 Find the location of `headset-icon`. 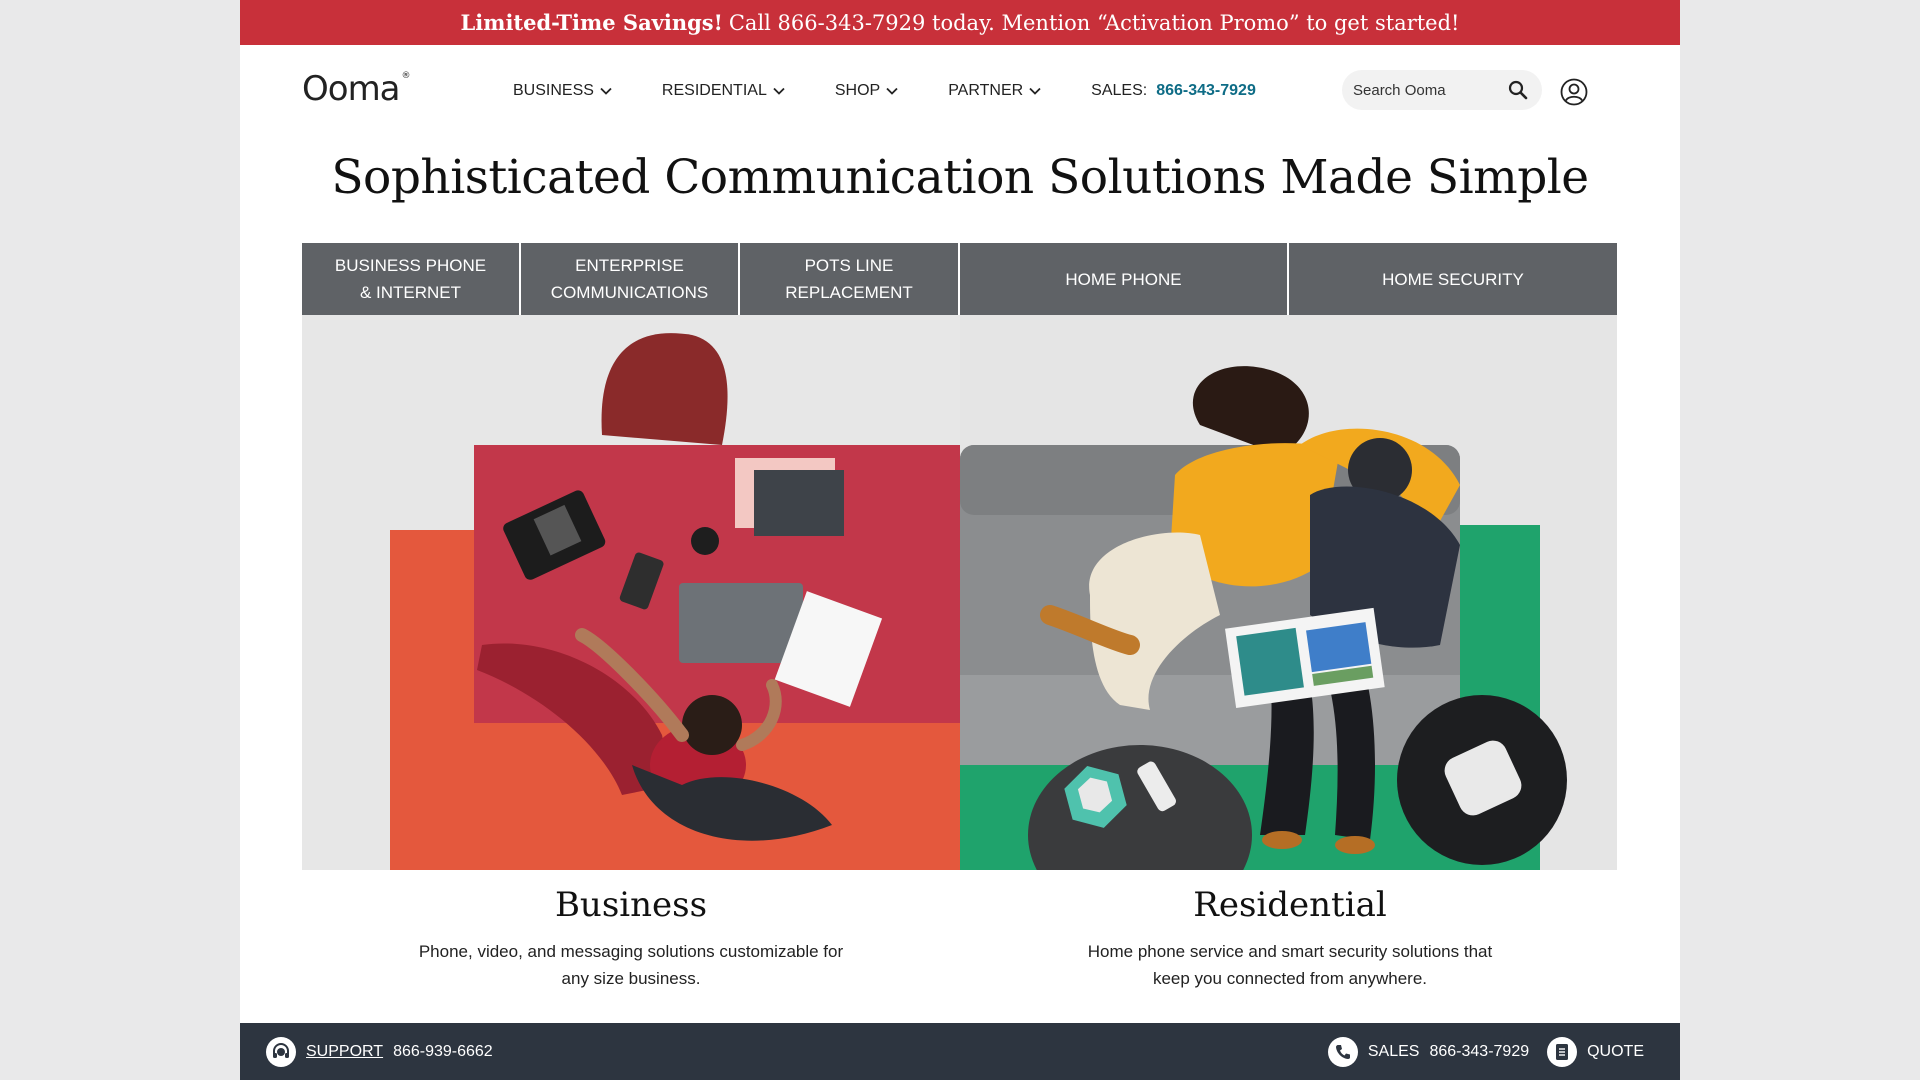

headset-icon is located at coordinates (281, 1051).